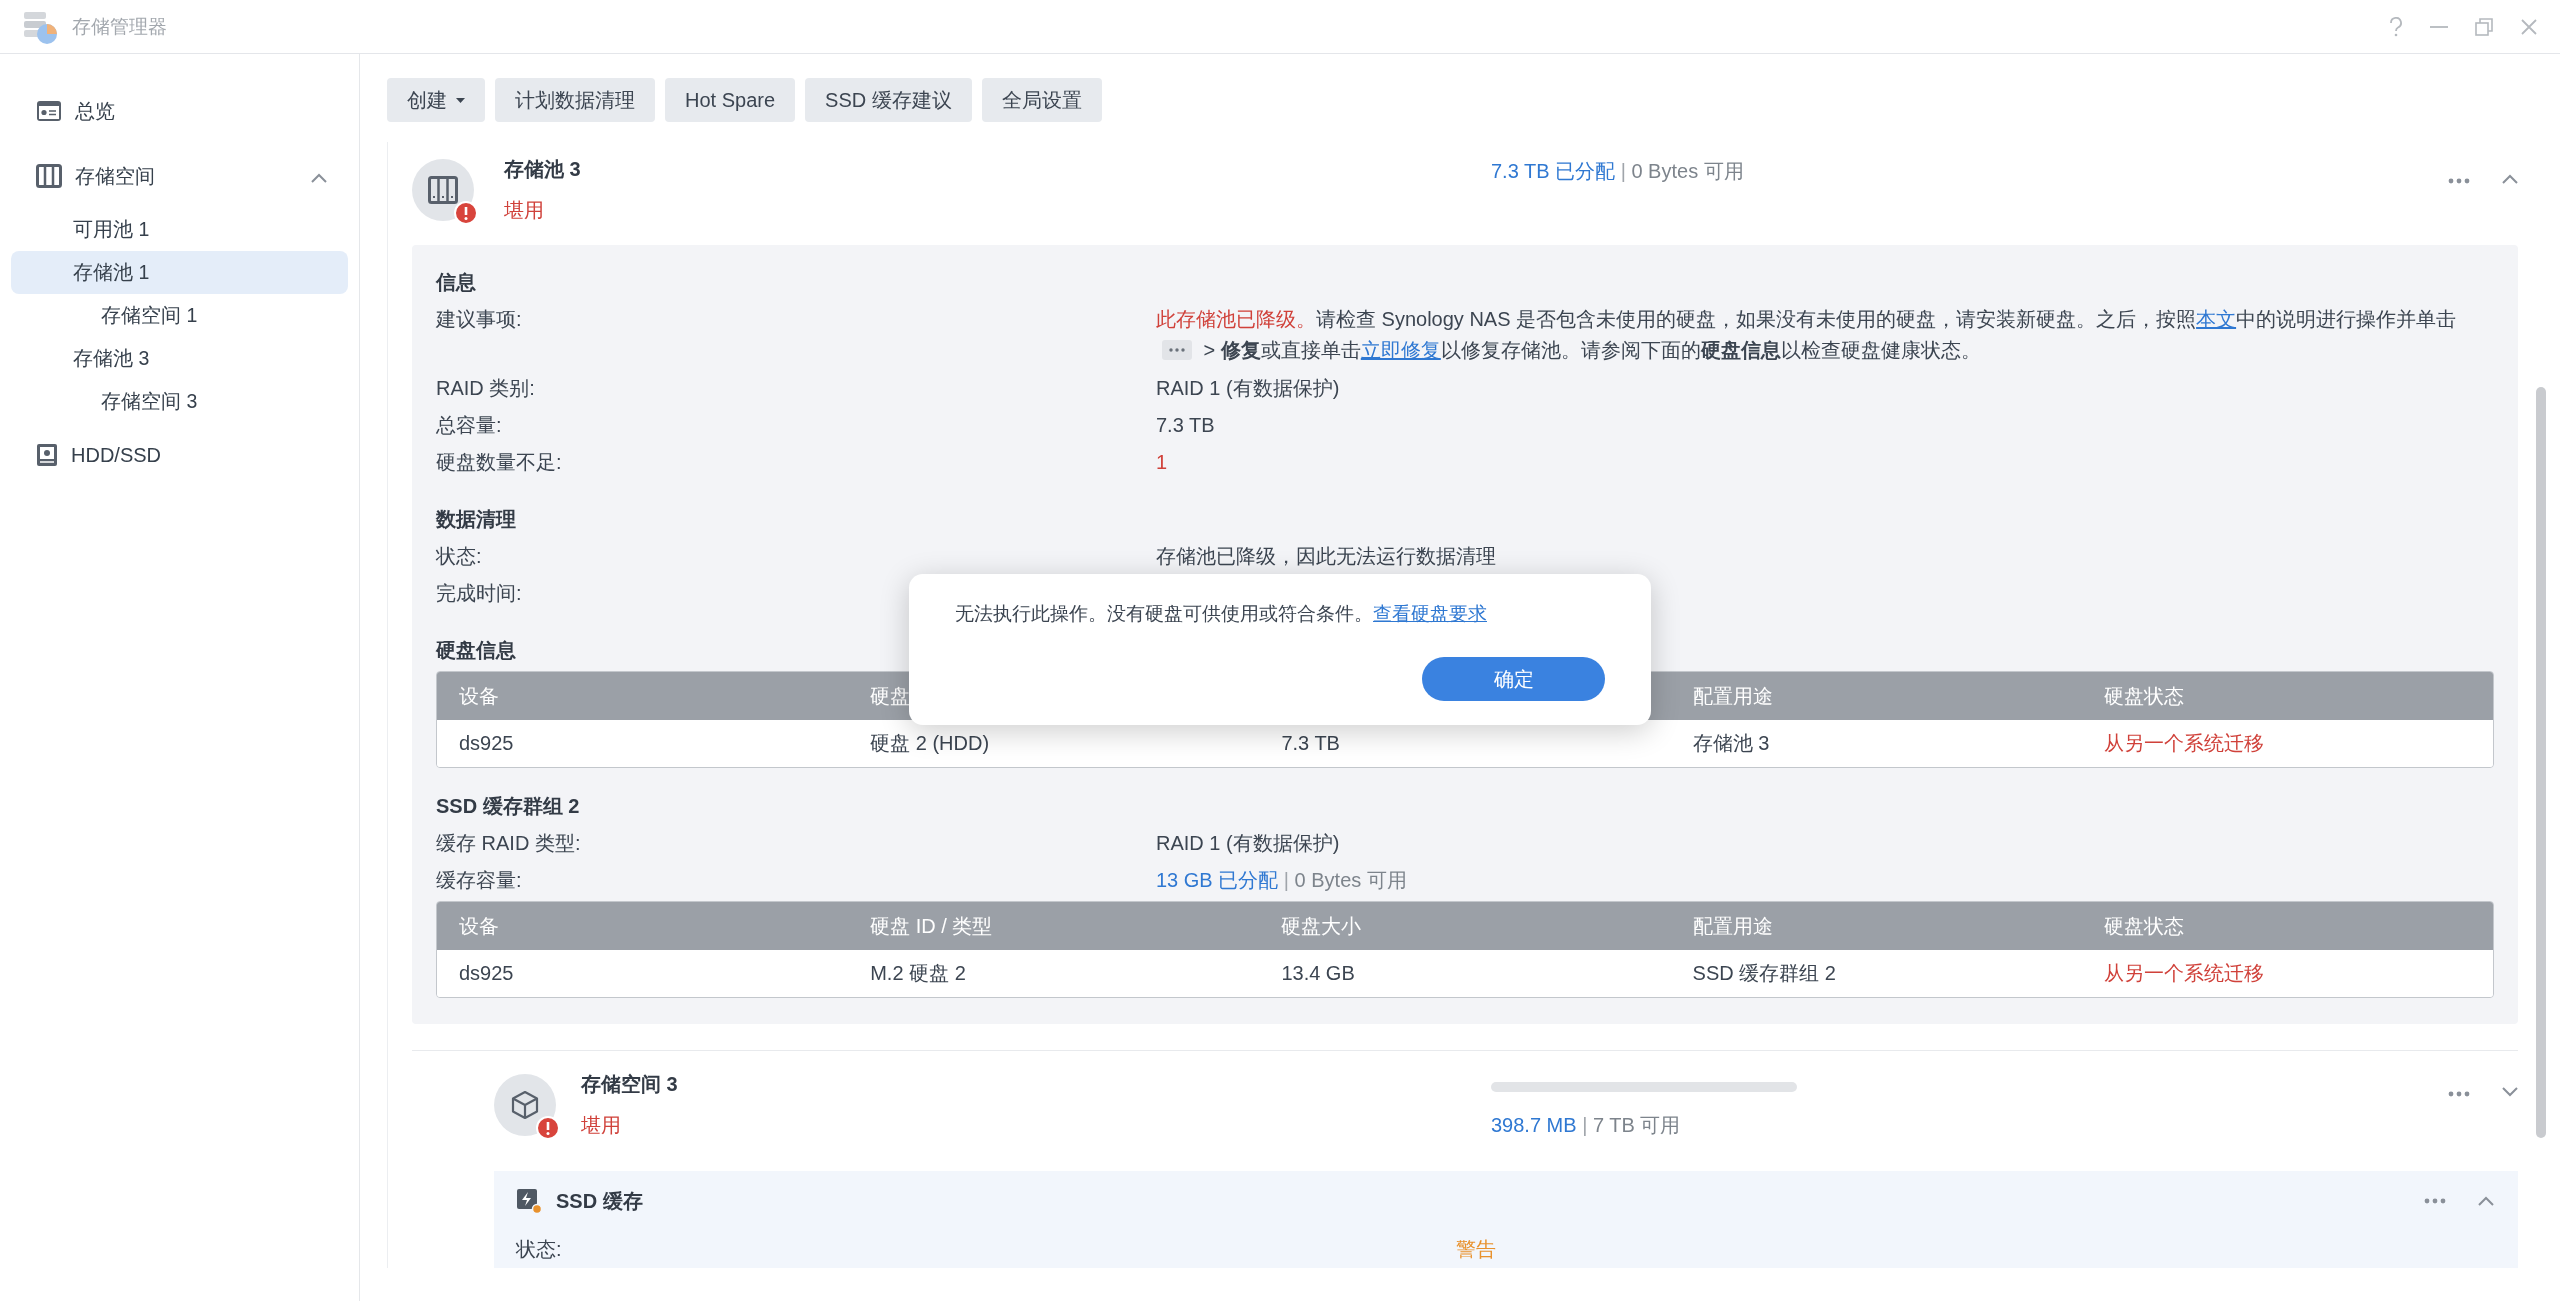 Image resolution: width=2560 pixels, height=1301 pixels. I want to click on field-label: 总容量:, so click(469, 425).